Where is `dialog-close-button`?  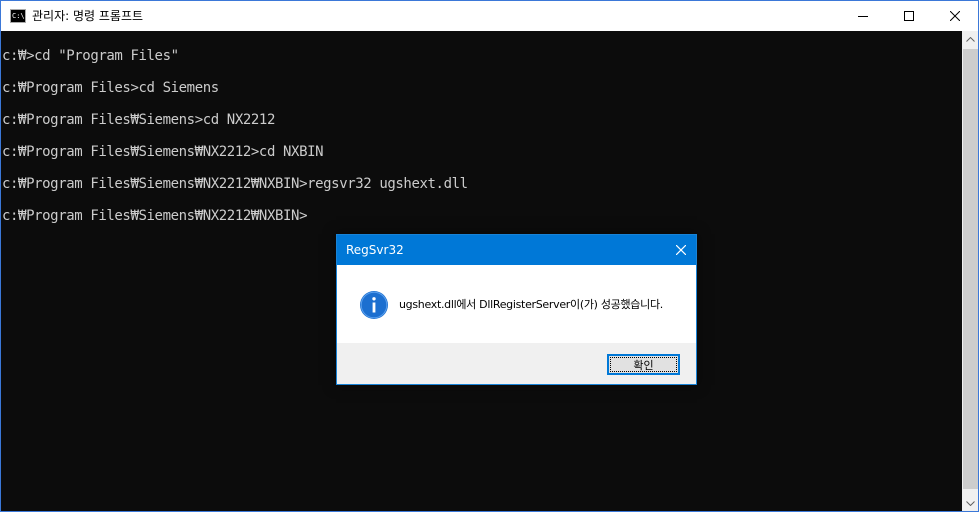
dialog-close-button is located at coordinates (681, 250).